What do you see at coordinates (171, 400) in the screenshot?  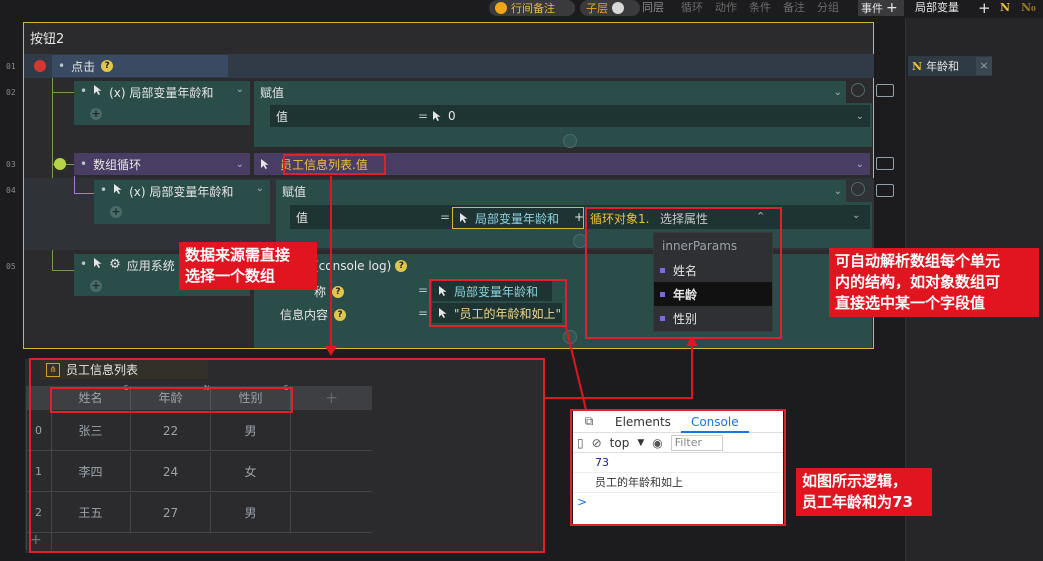 I see `highlight-columns` at bounding box center [171, 400].